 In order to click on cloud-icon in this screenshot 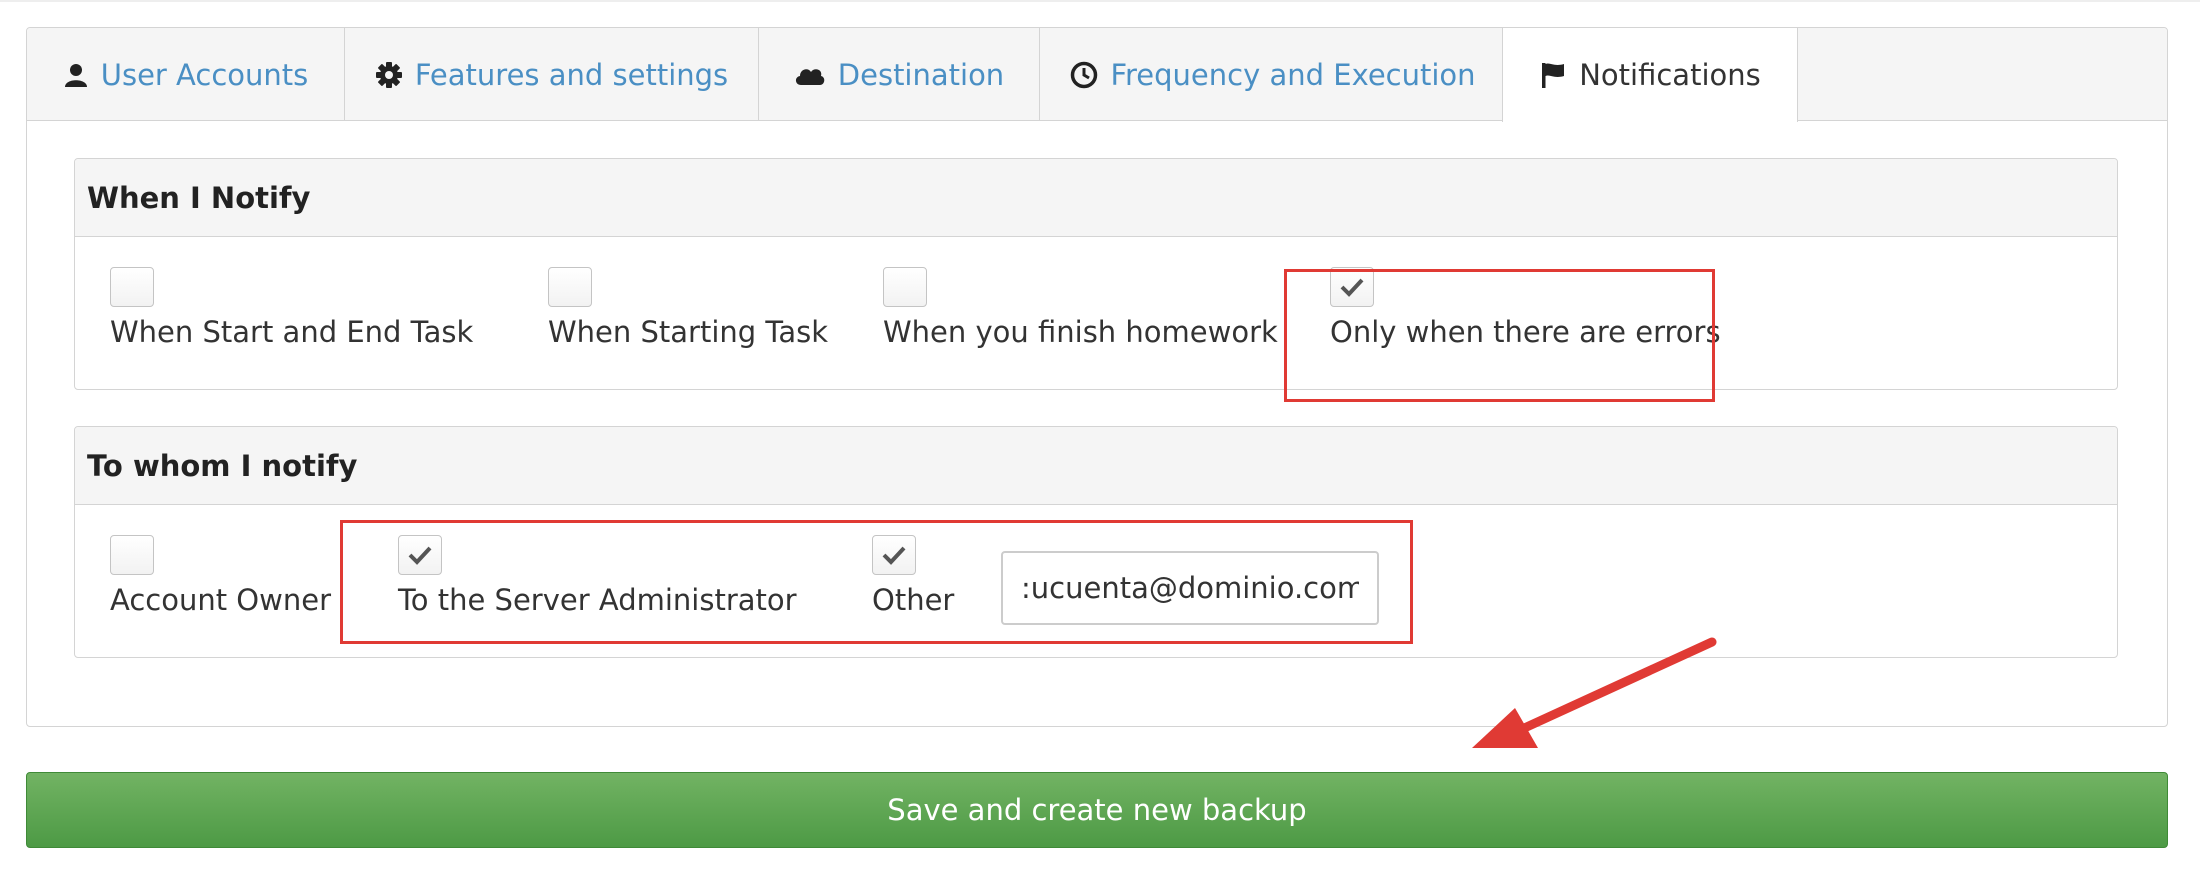, I will do `click(810, 75)`.